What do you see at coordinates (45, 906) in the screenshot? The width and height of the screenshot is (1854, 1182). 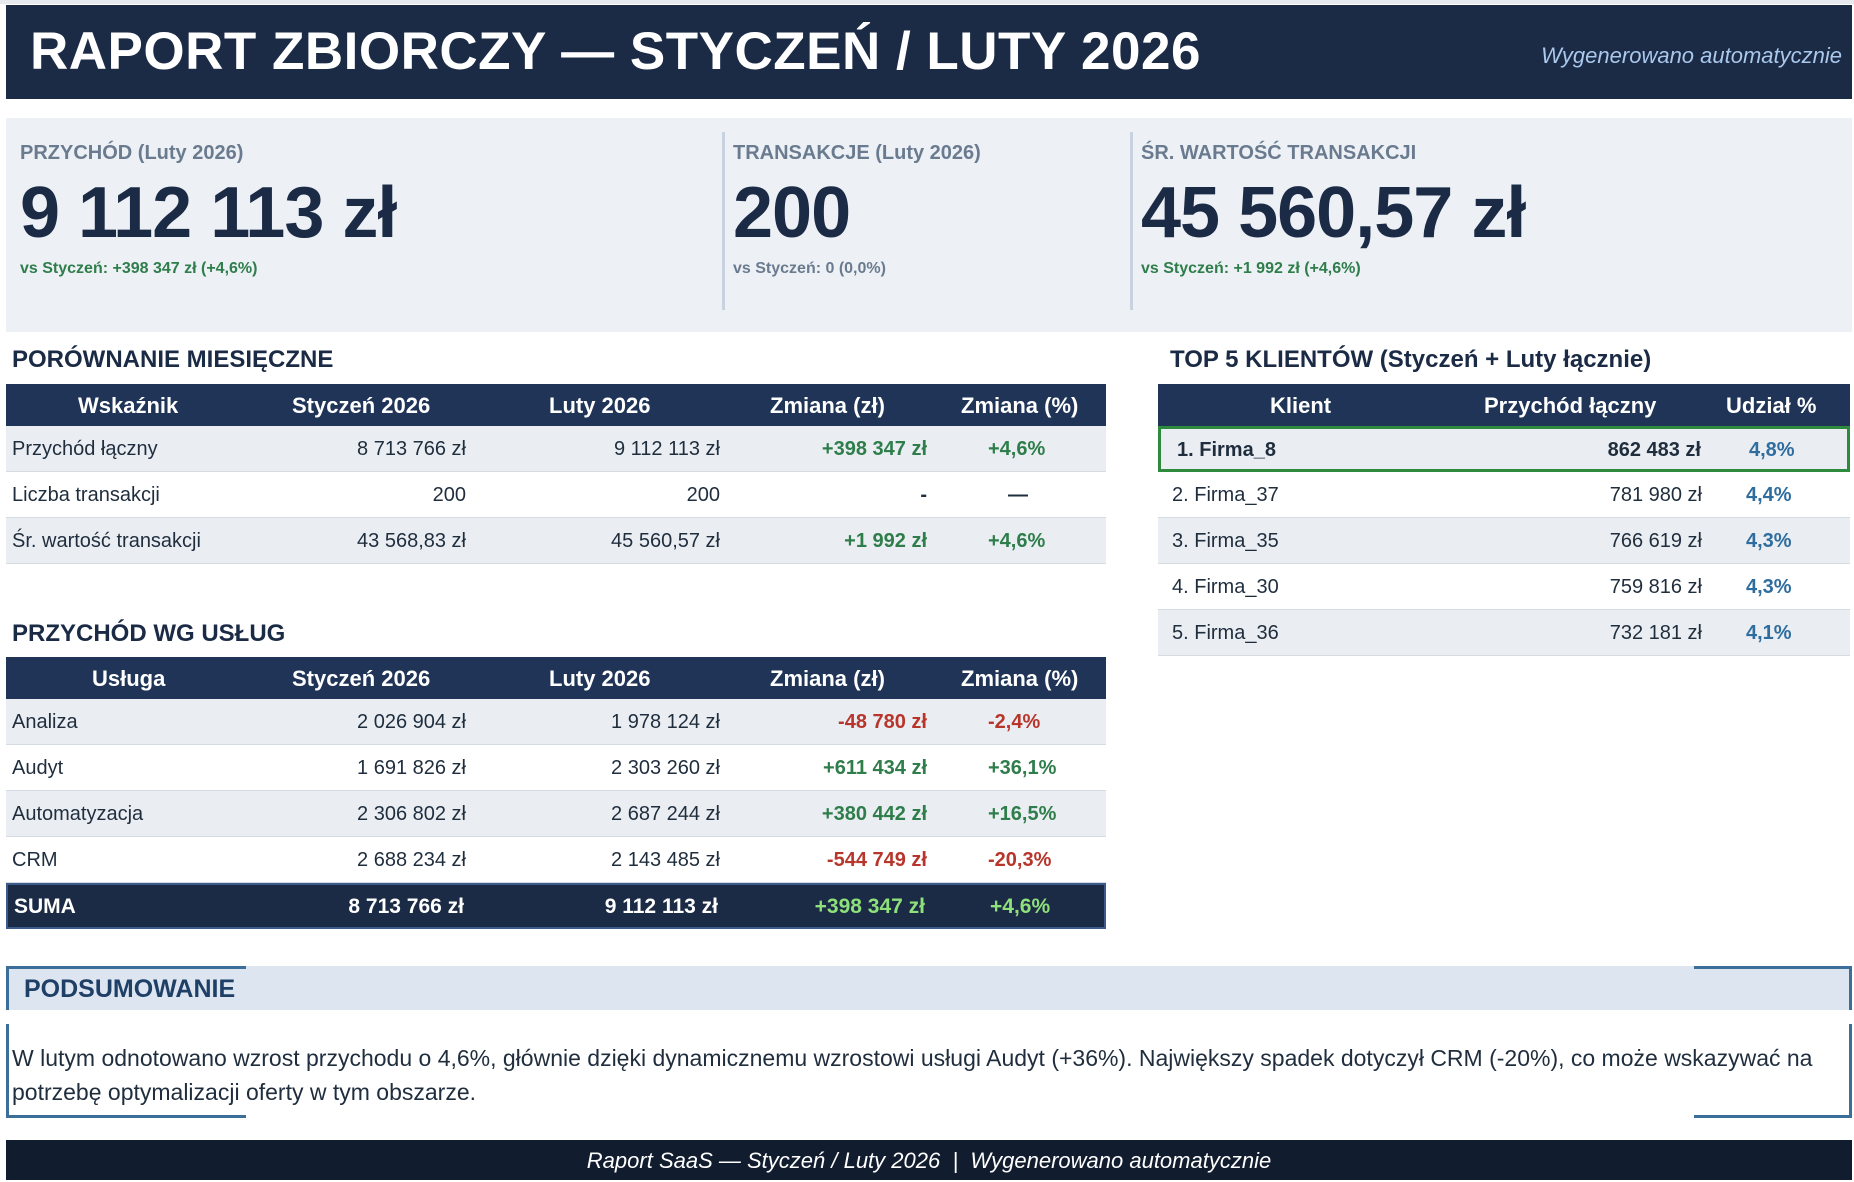 I see `total-label: SUMA` at bounding box center [45, 906].